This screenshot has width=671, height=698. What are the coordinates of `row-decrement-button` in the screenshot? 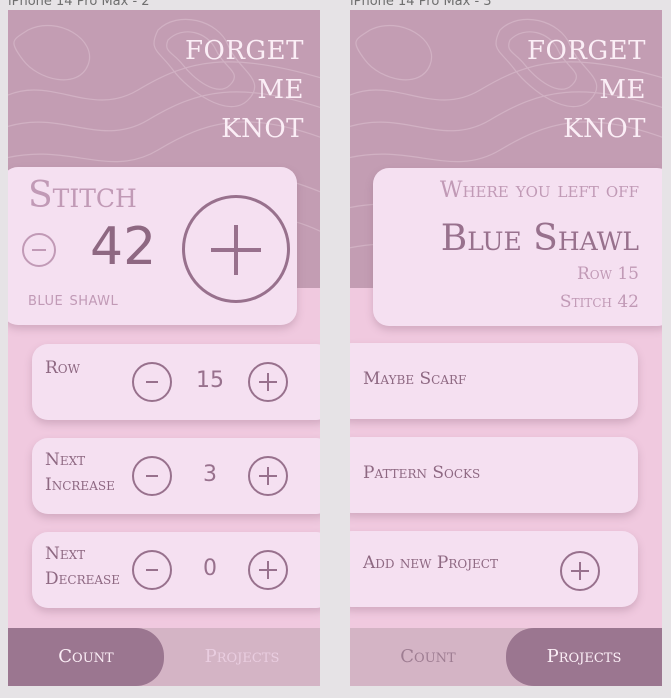 It's located at (152, 382).